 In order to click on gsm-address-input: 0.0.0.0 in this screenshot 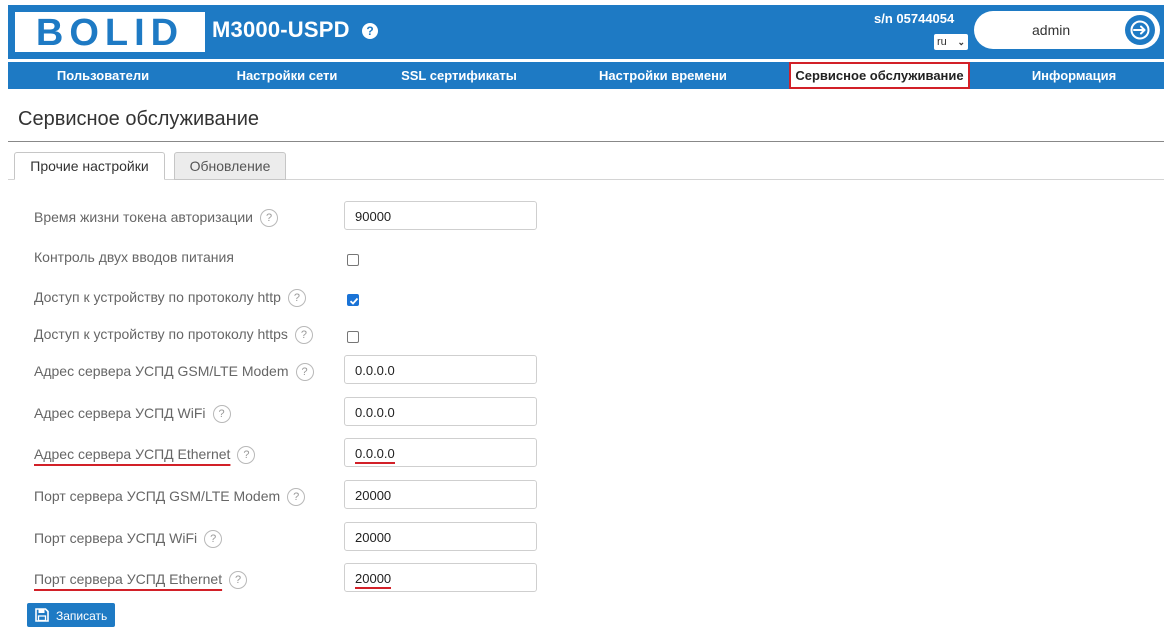, I will do `click(440, 369)`.